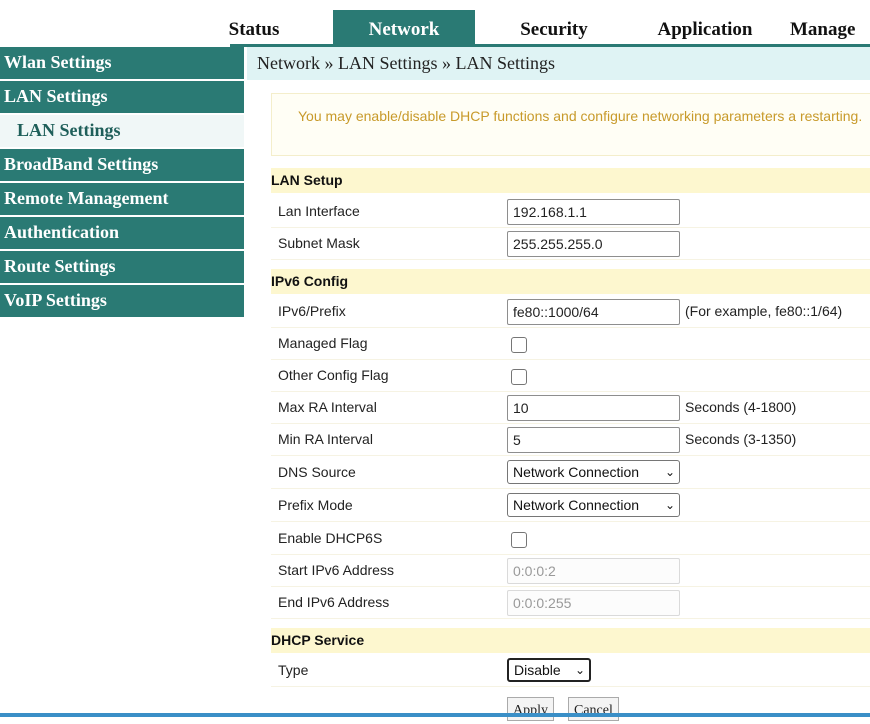 This screenshot has height=724, width=870. What do you see at coordinates (593, 244) in the screenshot?
I see `subnet-mask-input` at bounding box center [593, 244].